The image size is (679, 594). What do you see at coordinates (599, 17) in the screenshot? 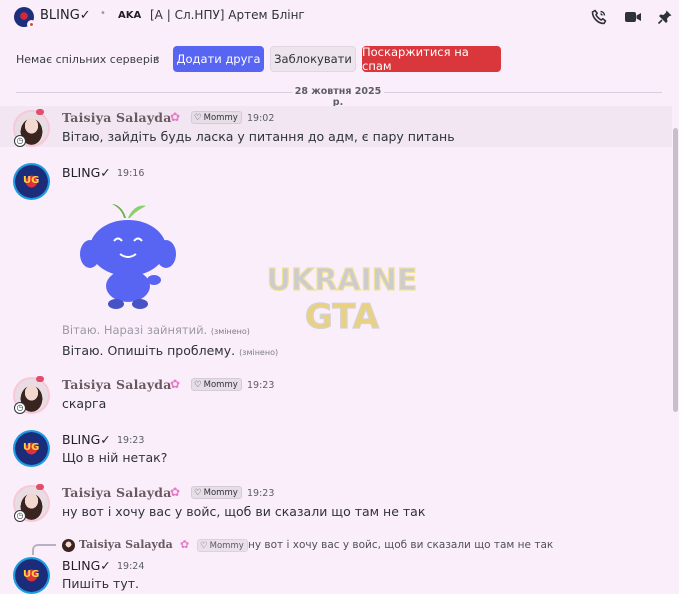
I see `phone-icon` at bounding box center [599, 17].